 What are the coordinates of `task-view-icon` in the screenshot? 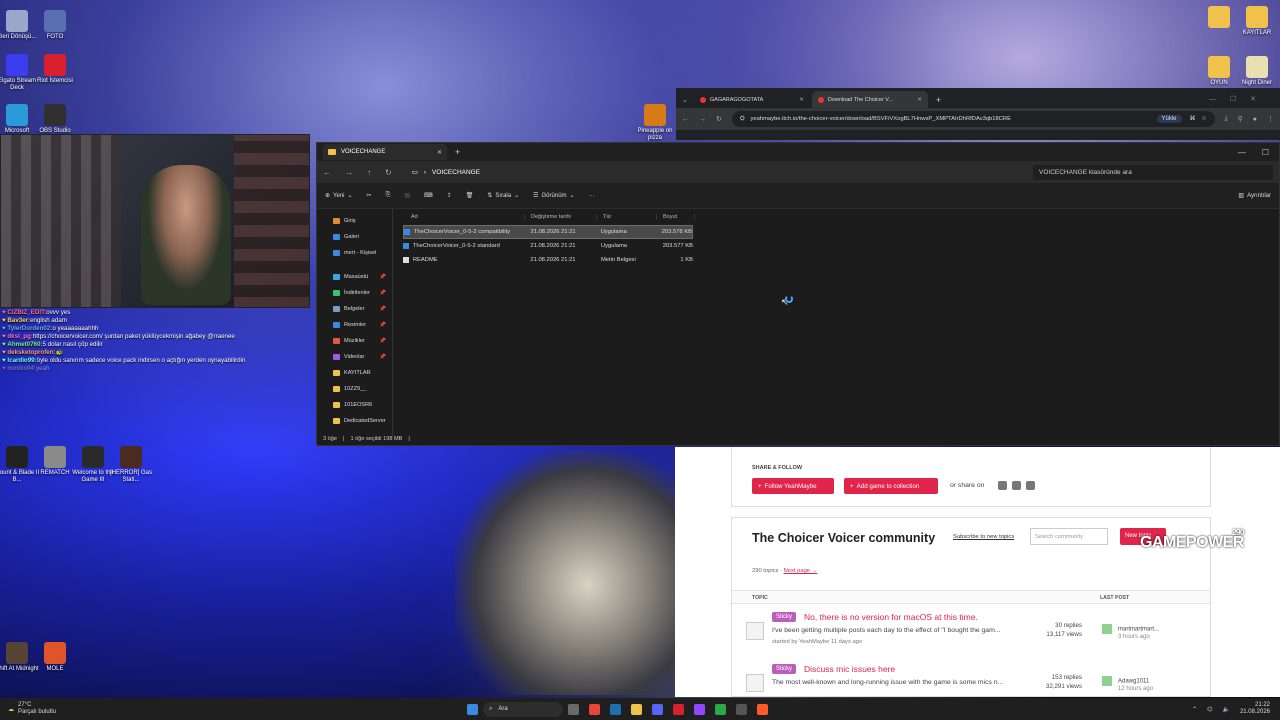 It's located at (573, 709).